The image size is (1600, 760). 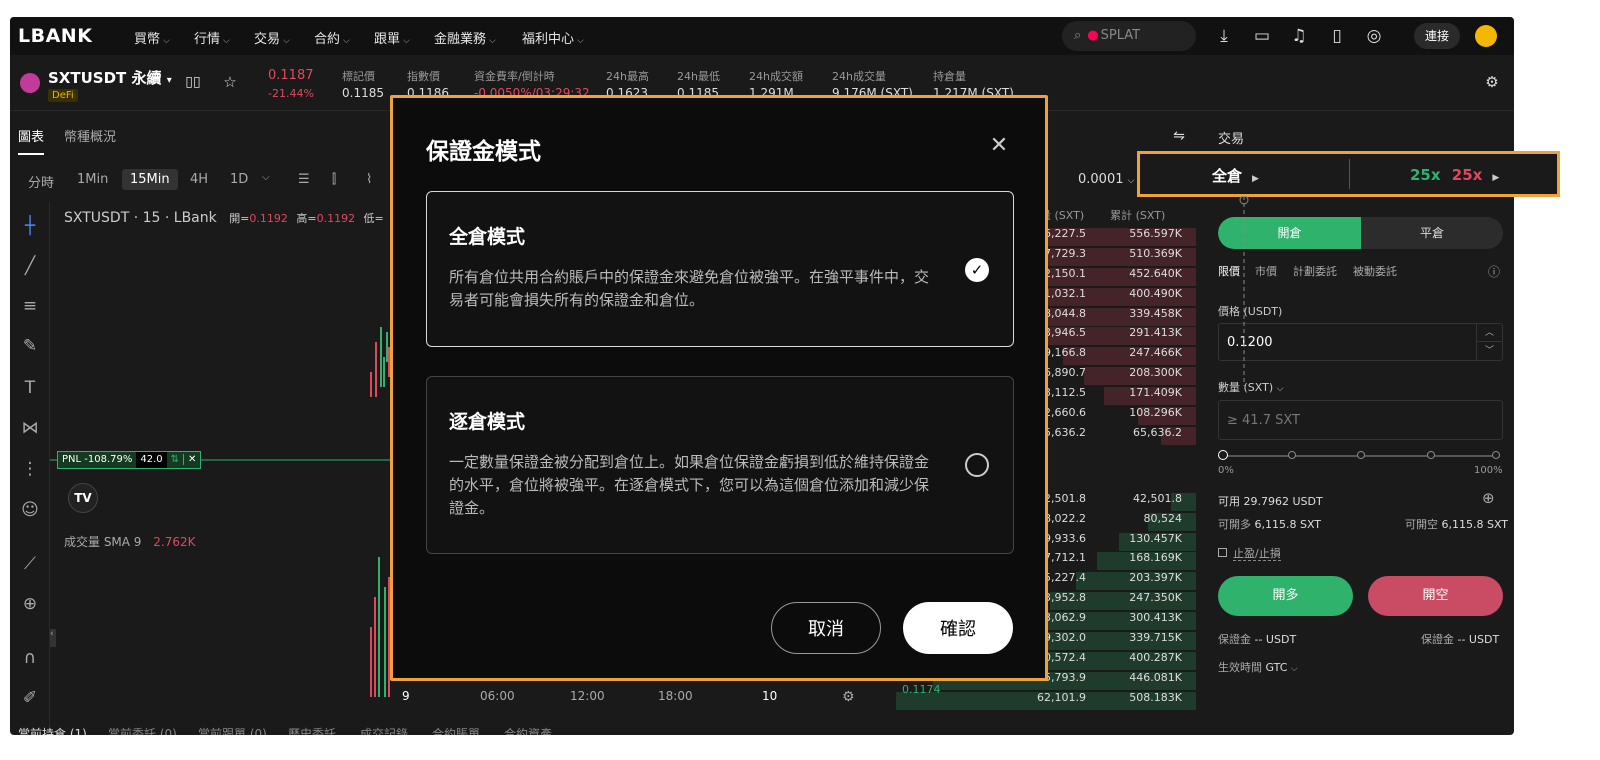 I want to click on cumulative: 510.369K, so click(x=1155, y=253).